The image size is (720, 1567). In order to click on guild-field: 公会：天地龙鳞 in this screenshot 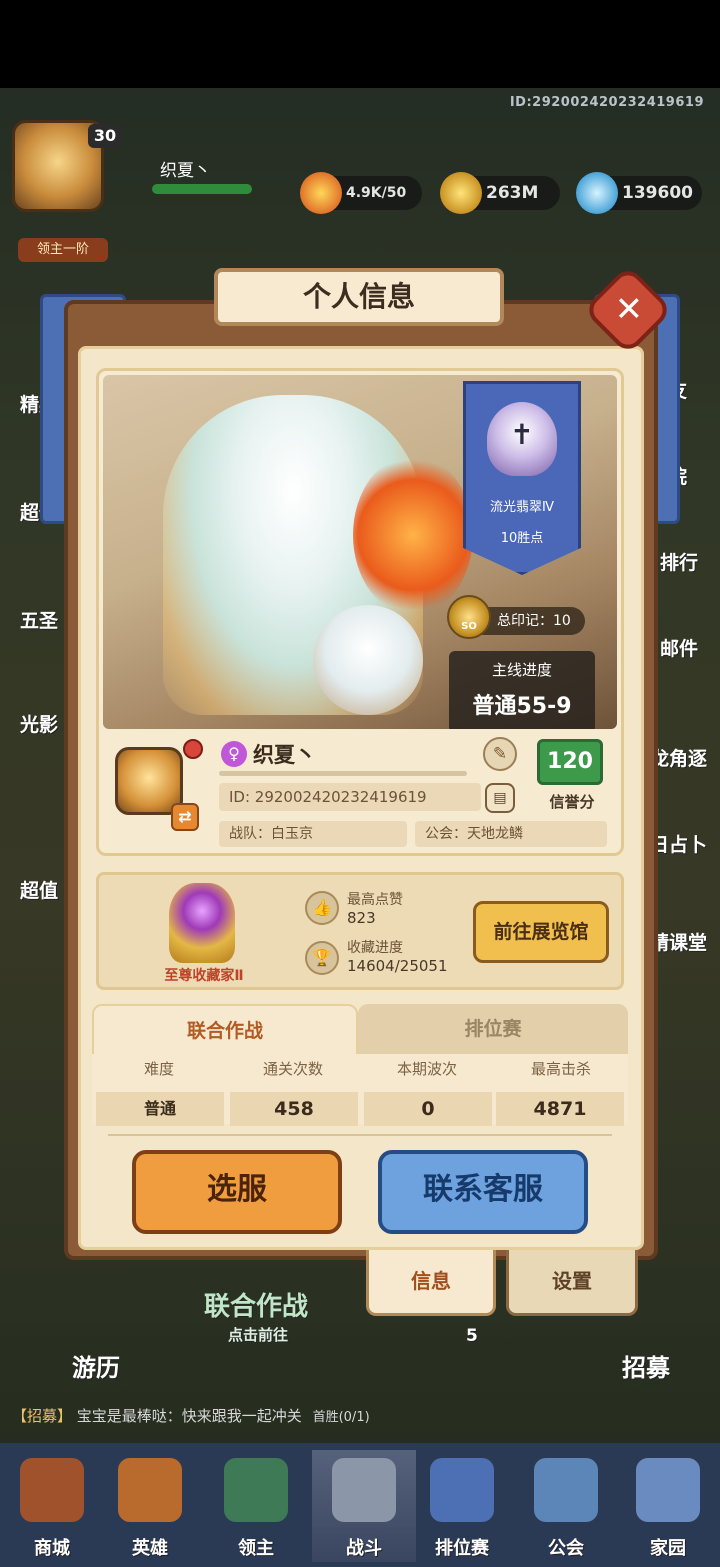, I will do `click(511, 834)`.